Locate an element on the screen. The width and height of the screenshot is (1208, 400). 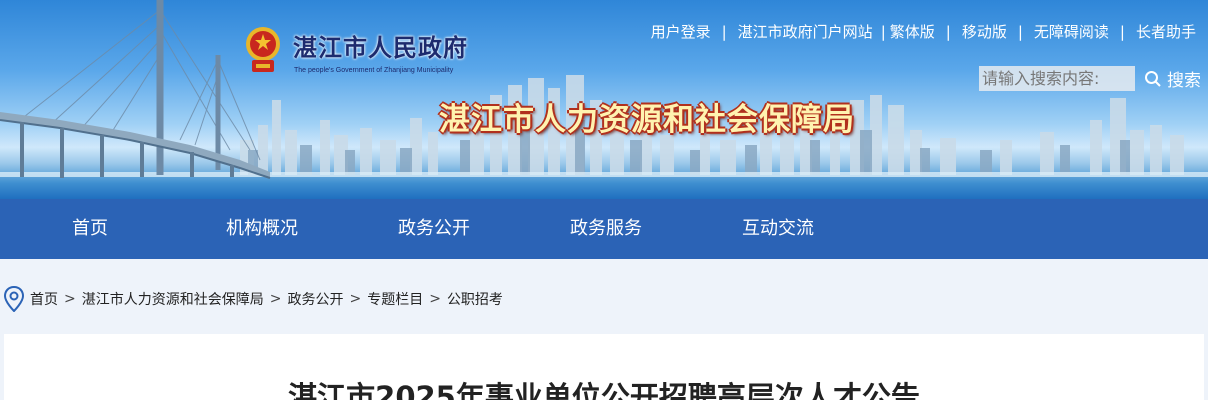
elder-assistant-link: 长者助手 is located at coordinates (1166, 31).